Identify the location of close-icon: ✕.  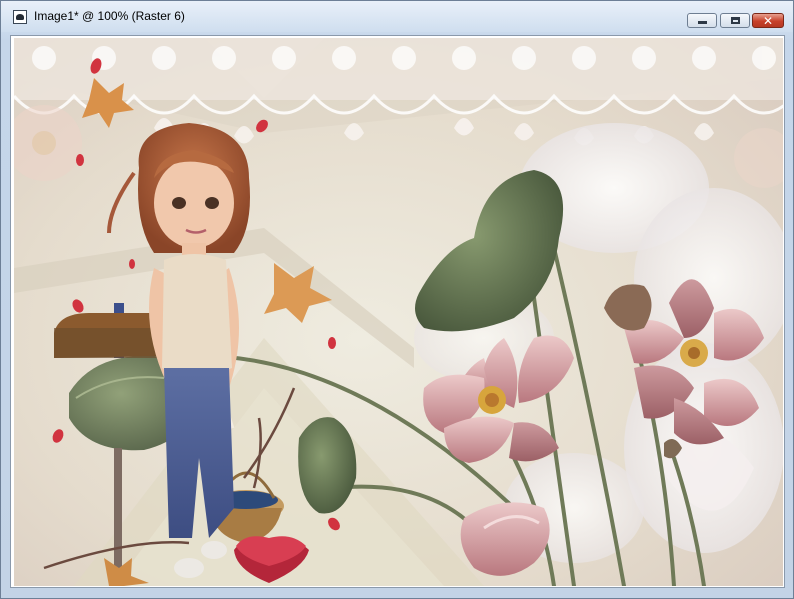
(768, 20).